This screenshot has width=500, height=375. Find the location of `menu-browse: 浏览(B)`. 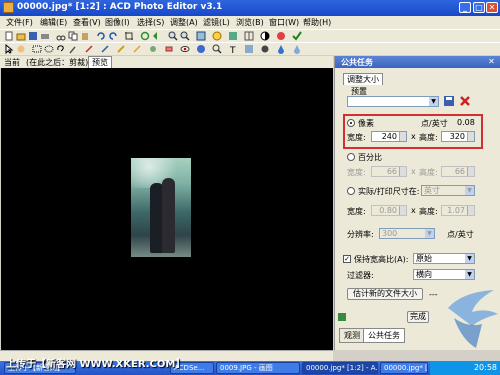

menu-browse: 浏览(B) is located at coordinates (250, 22).